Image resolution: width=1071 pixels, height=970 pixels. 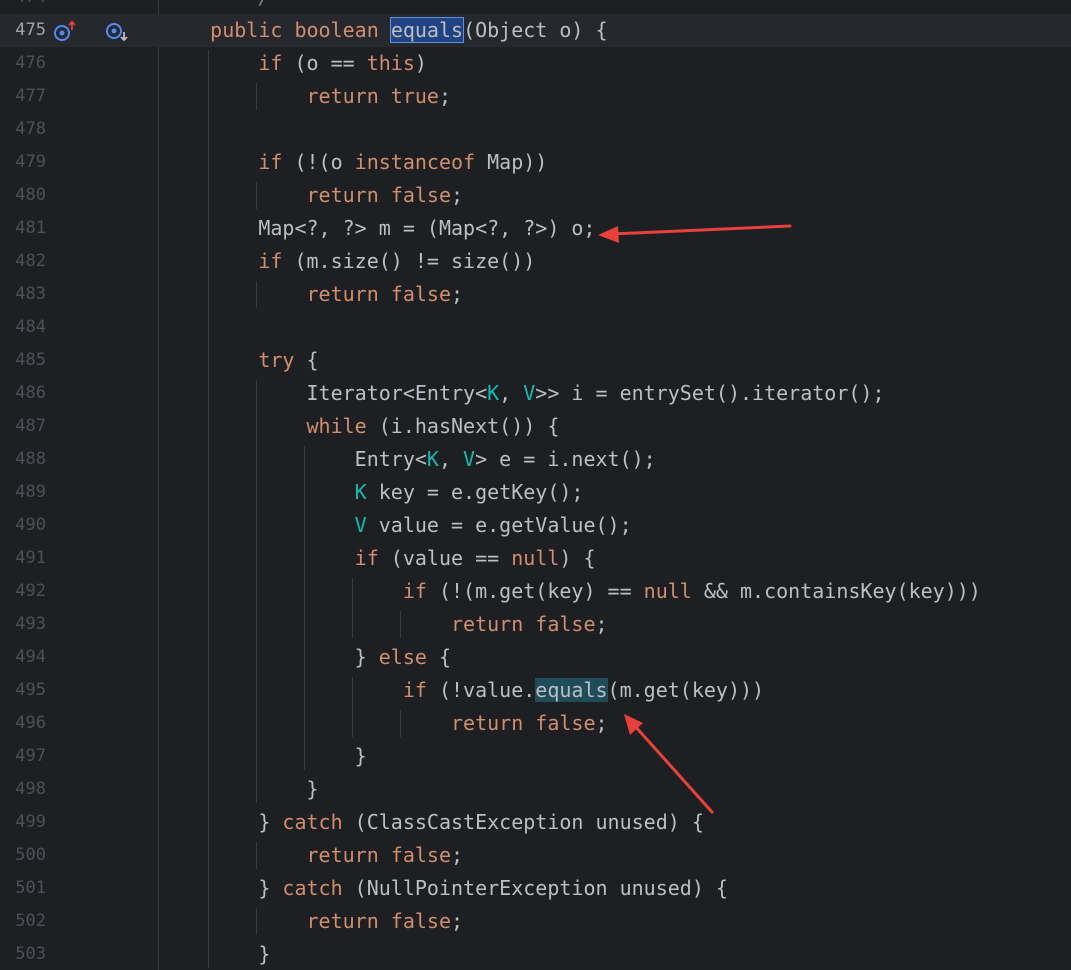 I want to click on line-number: 476, so click(x=23, y=63).